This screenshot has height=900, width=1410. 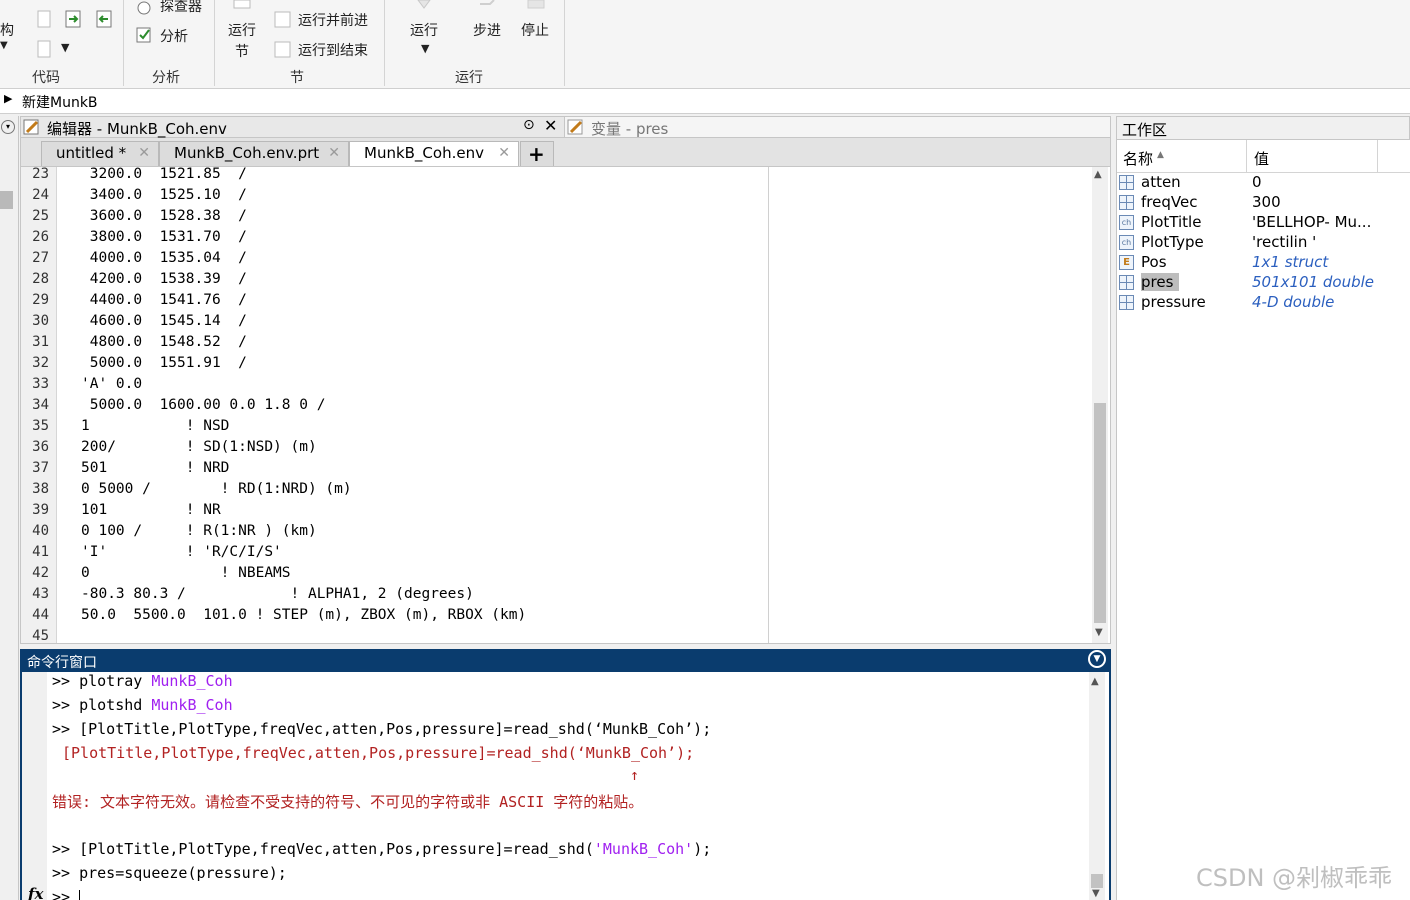 What do you see at coordinates (44, 19) in the screenshot?
I see `doc-icon` at bounding box center [44, 19].